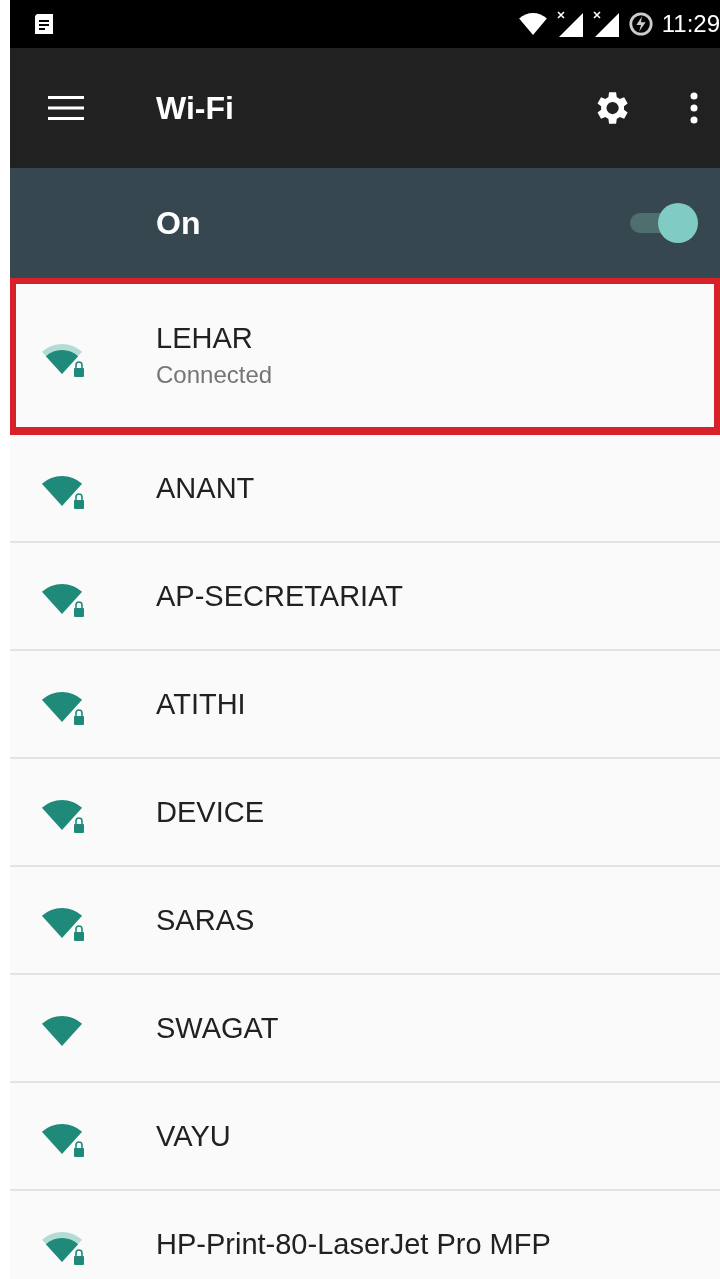  Describe the element at coordinates (44, 24) in the screenshot. I see `message-notification-icon` at that location.